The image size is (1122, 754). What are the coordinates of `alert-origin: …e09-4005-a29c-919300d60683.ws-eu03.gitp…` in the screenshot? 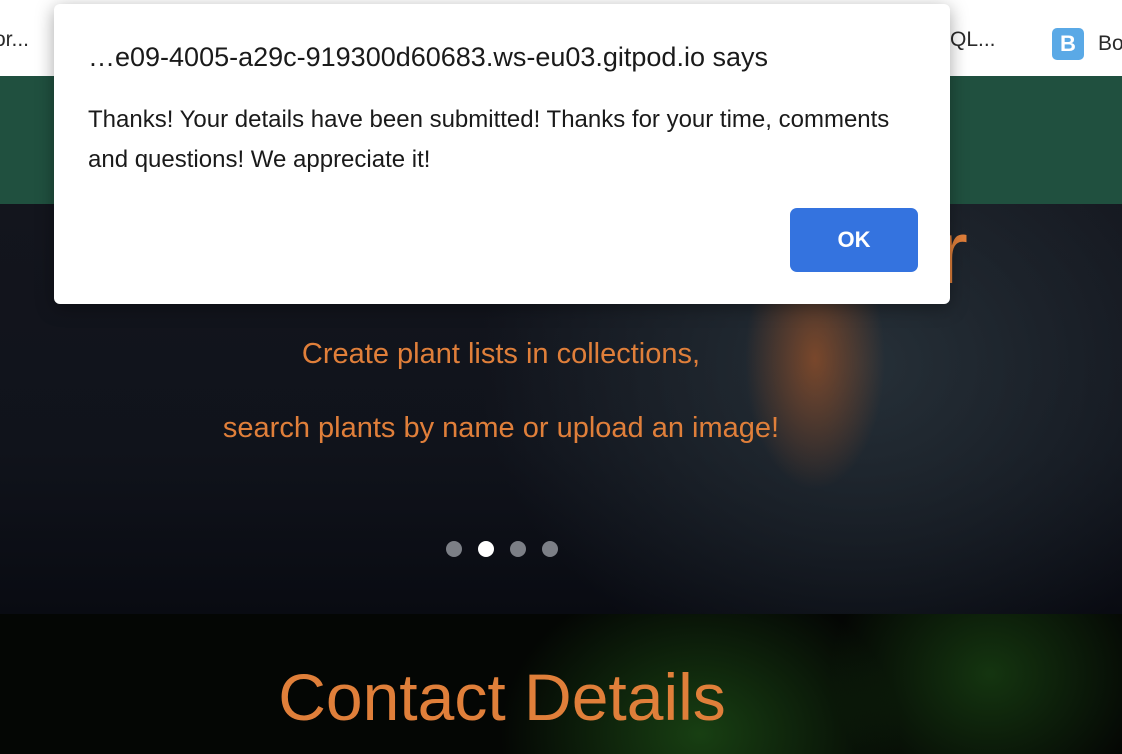 It's located at (428, 57).